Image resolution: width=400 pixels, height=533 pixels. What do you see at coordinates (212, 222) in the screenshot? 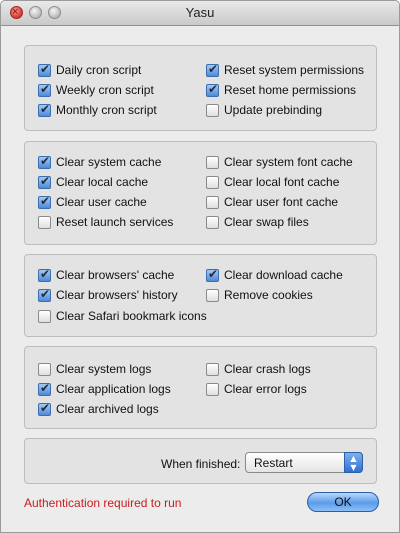
I see `clear-swap-files-checkbox` at bounding box center [212, 222].